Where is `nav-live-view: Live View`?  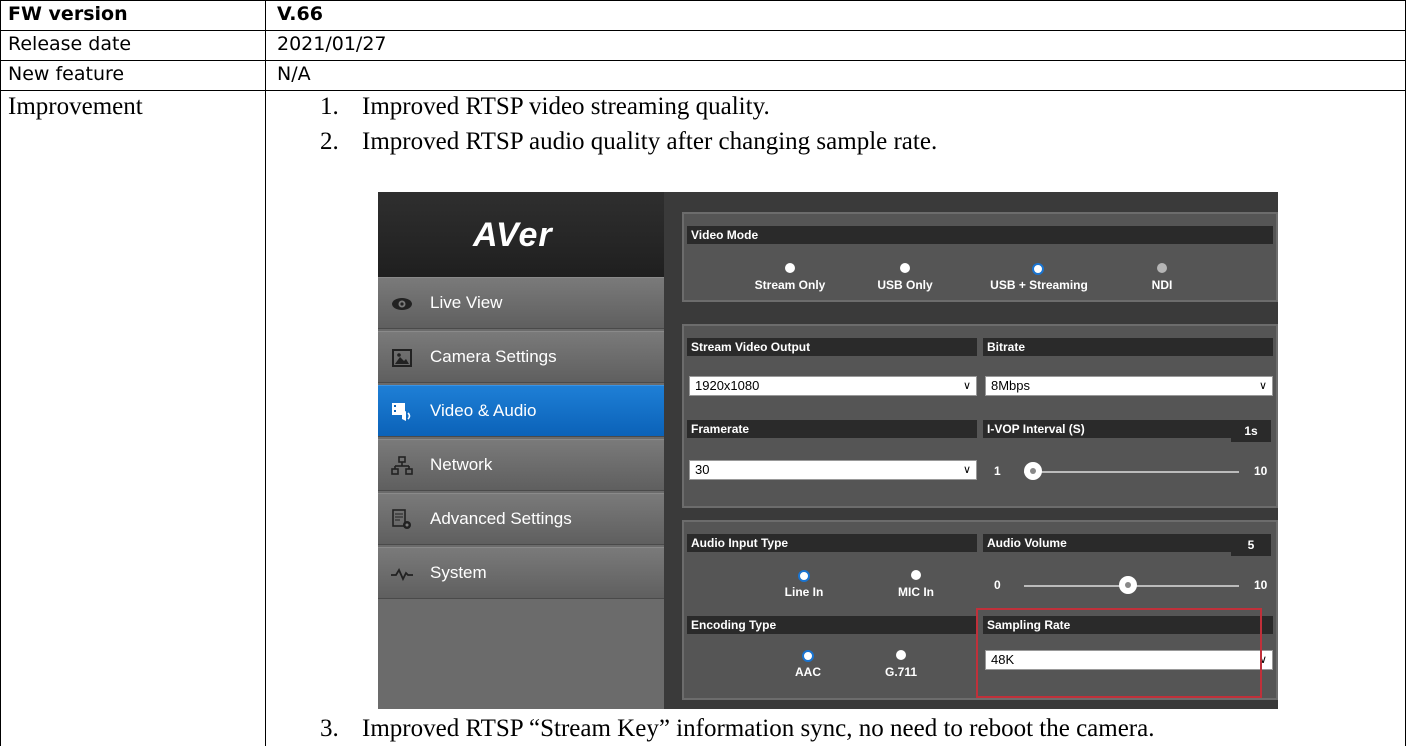 nav-live-view: Live View is located at coordinates (521, 303).